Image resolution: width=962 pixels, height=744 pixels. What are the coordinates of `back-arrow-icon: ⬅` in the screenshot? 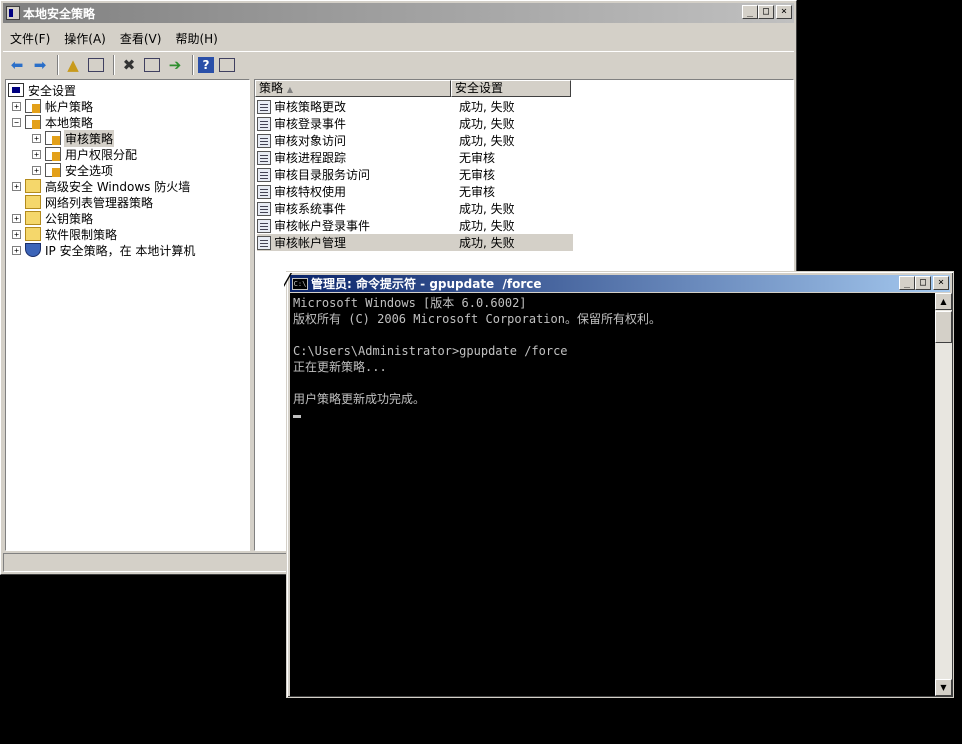 It's located at (17, 65).